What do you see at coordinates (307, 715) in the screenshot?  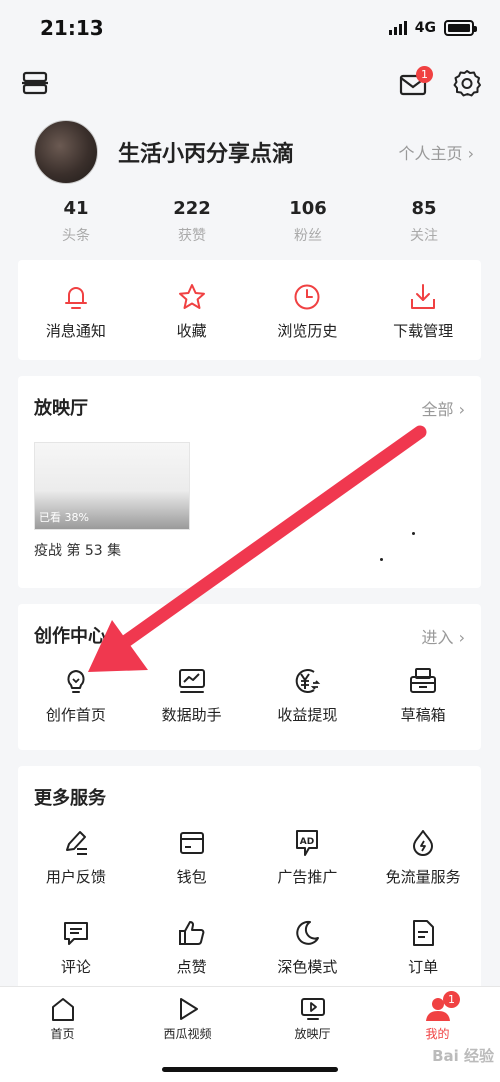 I see `icon-label: 收益提现` at bounding box center [307, 715].